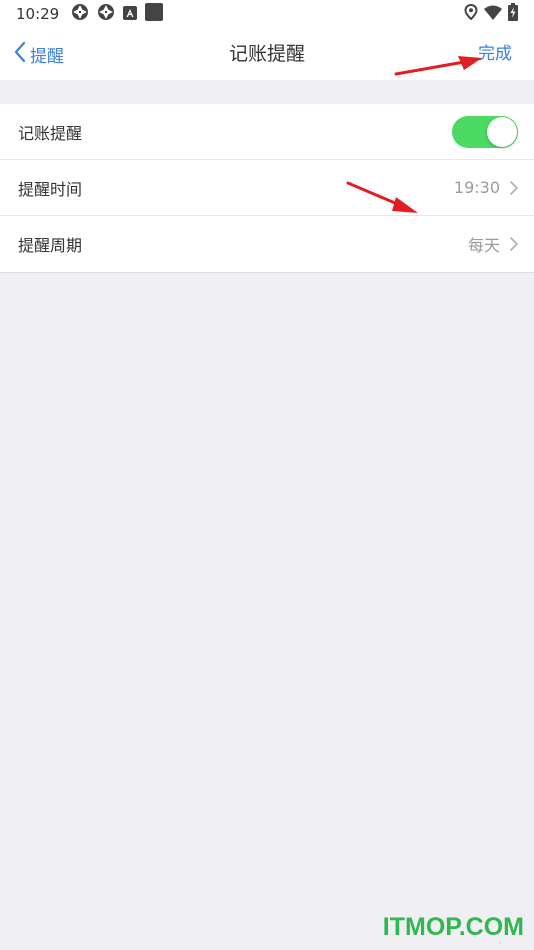  I want to click on wifi-icon, so click(493, 14).